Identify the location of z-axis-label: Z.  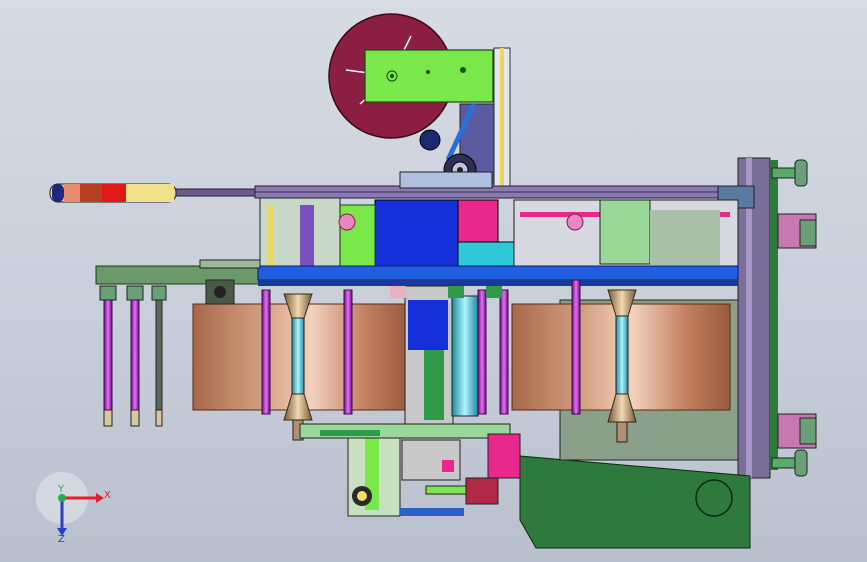
(61, 539).